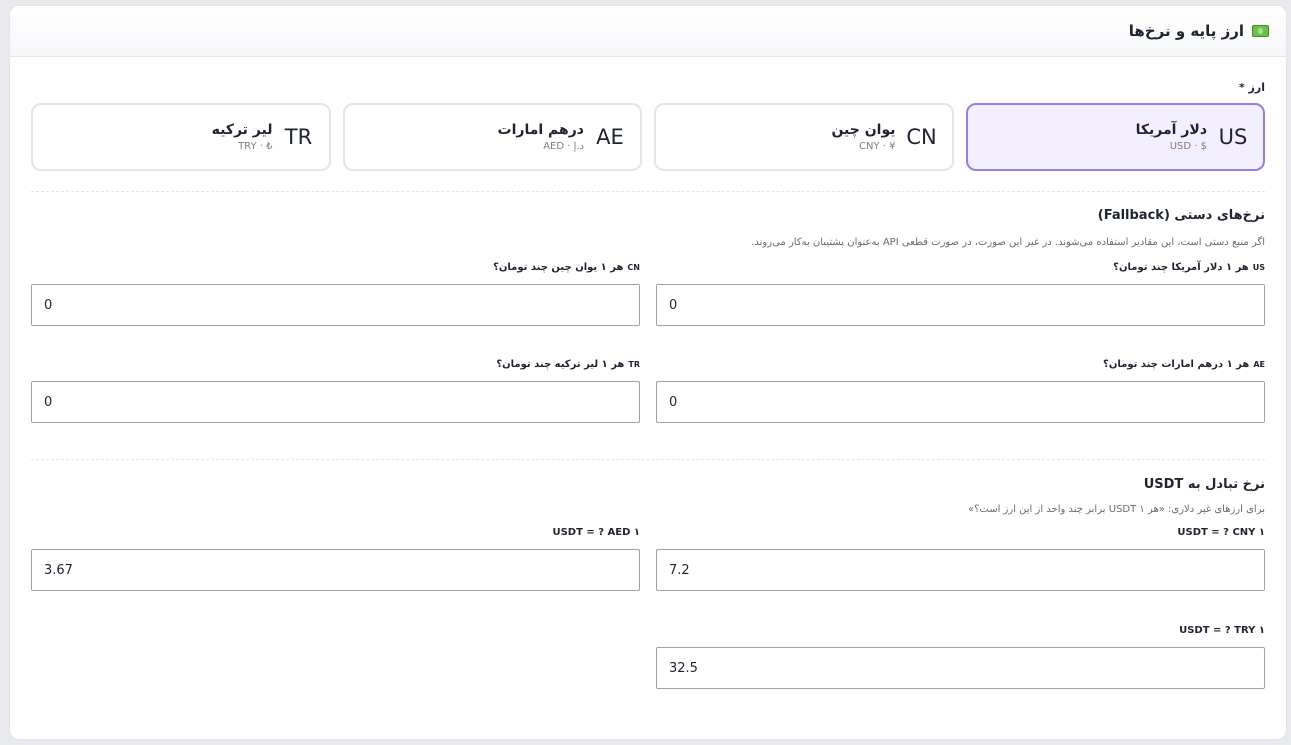 This screenshot has width=1291, height=745. I want to click on currency-name: لیر ترکیه, so click(242, 130).